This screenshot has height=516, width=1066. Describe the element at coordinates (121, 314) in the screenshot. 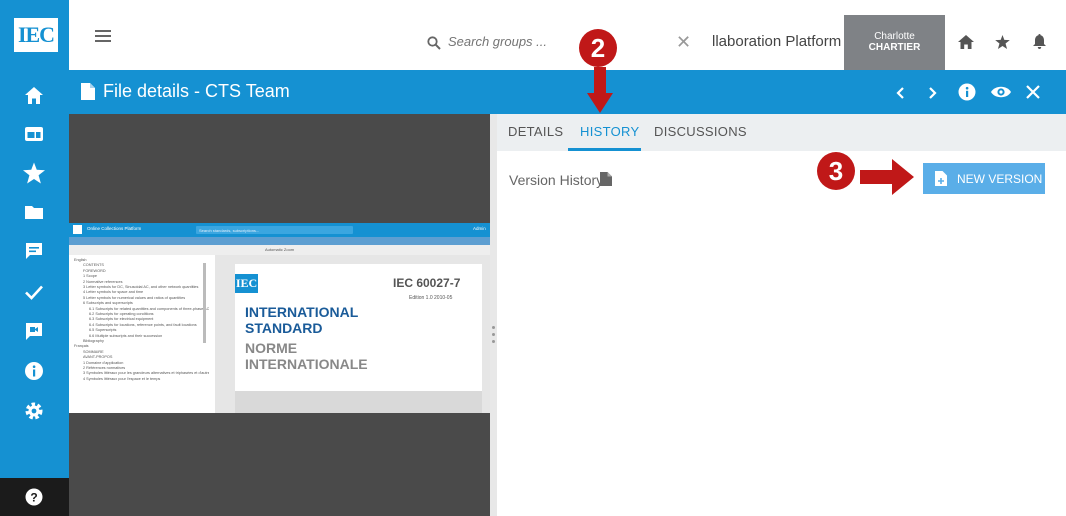

I see `thumb-toc-item: 6.2 Subscripts for operating conditions` at that location.